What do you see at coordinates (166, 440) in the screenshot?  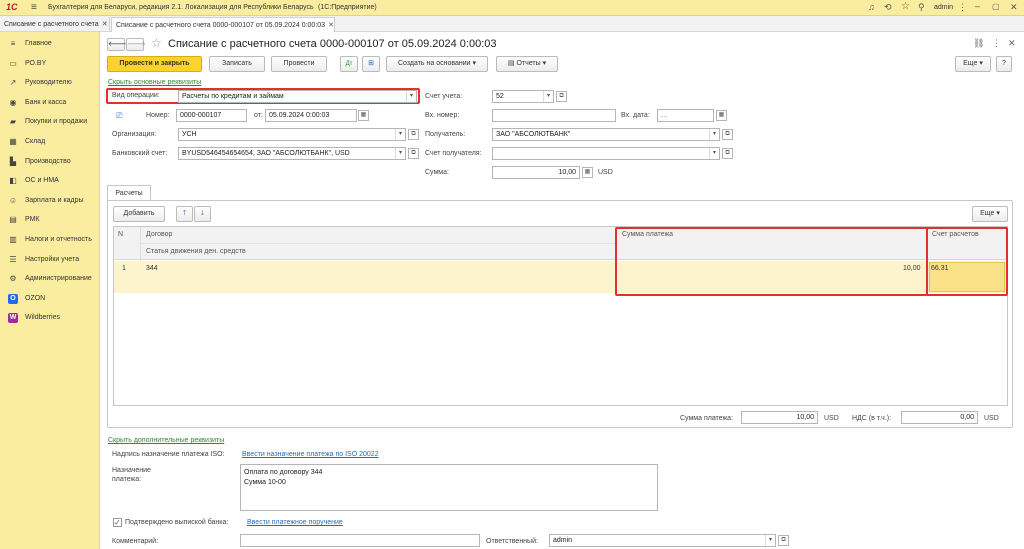 I see `hide-extra-details-link: Скрыть дополнительные реквизиты` at bounding box center [166, 440].